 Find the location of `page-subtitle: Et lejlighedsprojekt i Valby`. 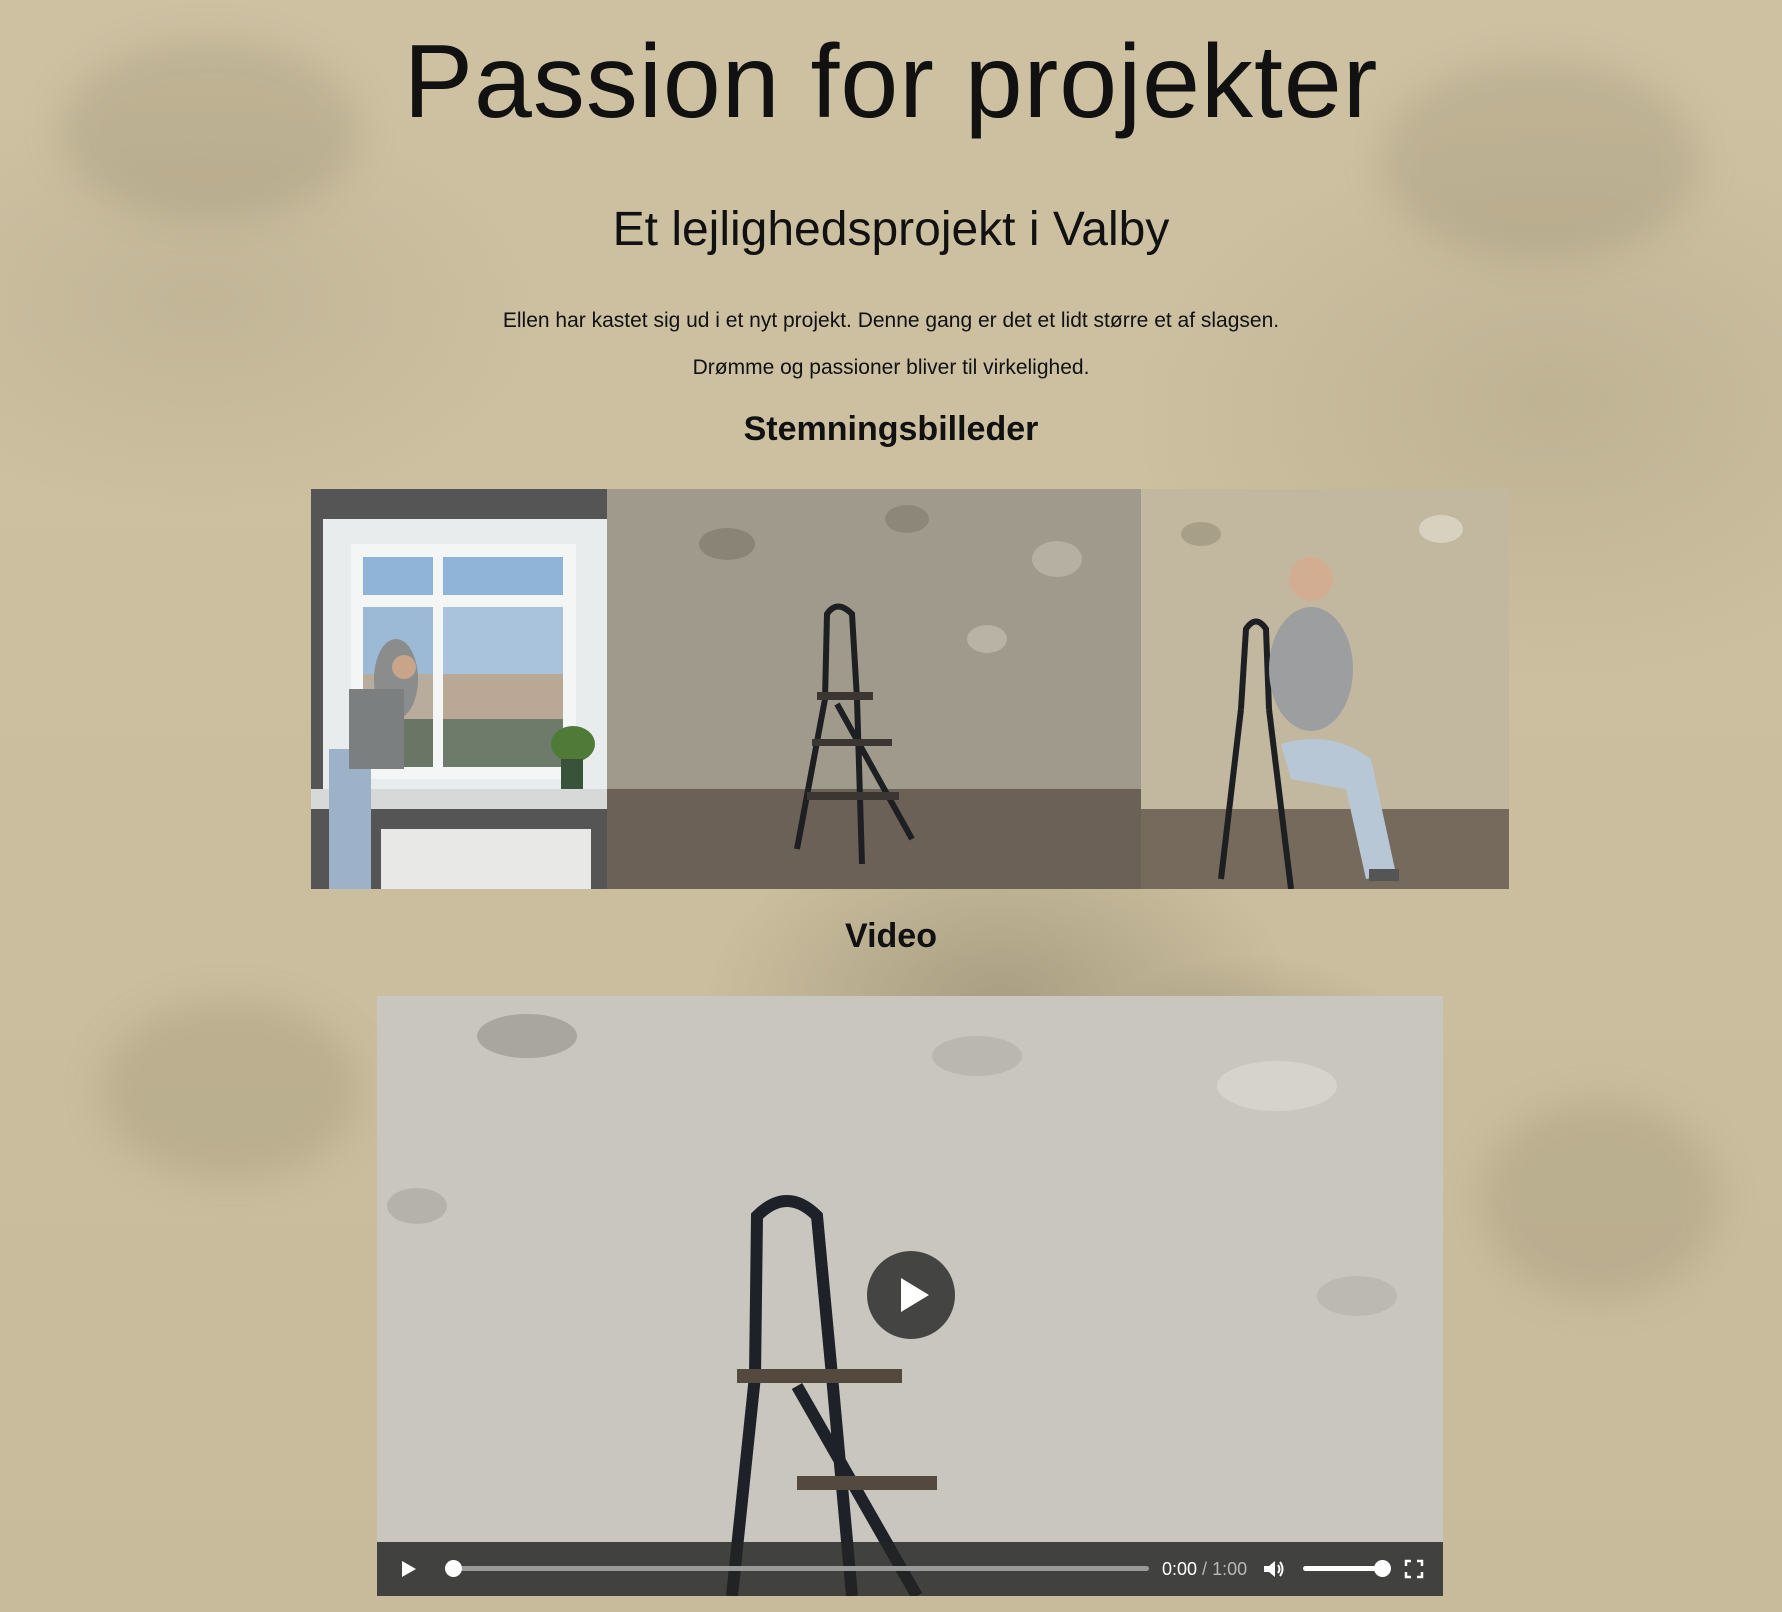

page-subtitle: Et lejlighedsprojekt i Valby is located at coordinates (891, 229).